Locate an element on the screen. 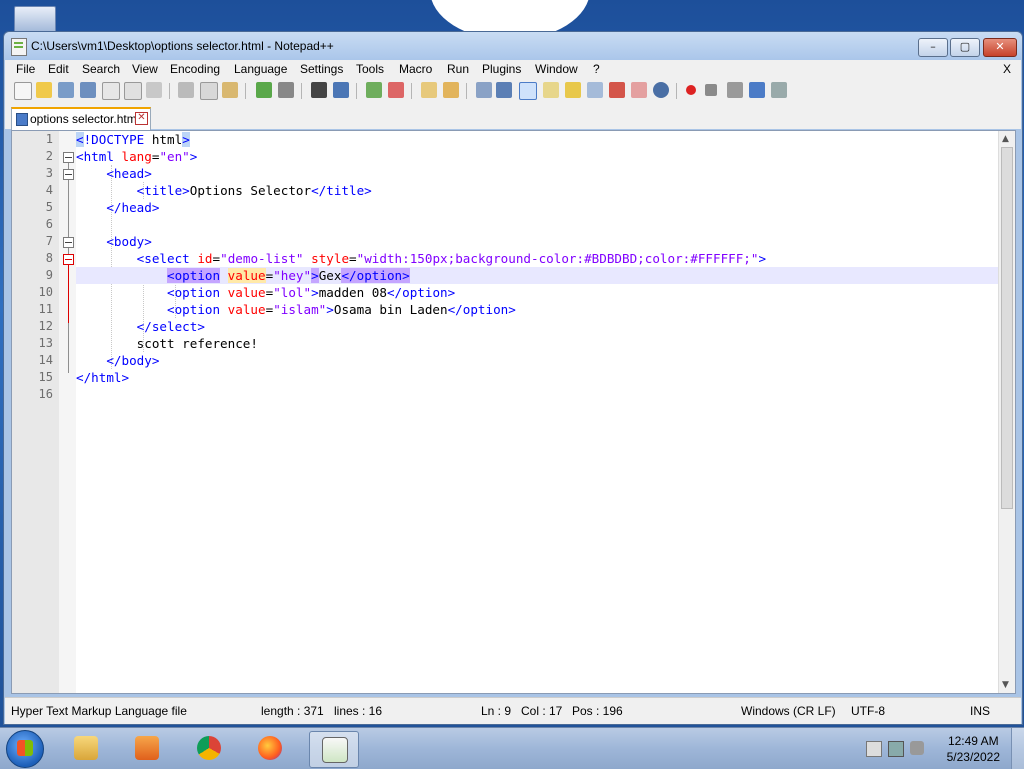 This screenshot has height=769, width=1024. line-number: 10 is located at coordinates (45, 292).